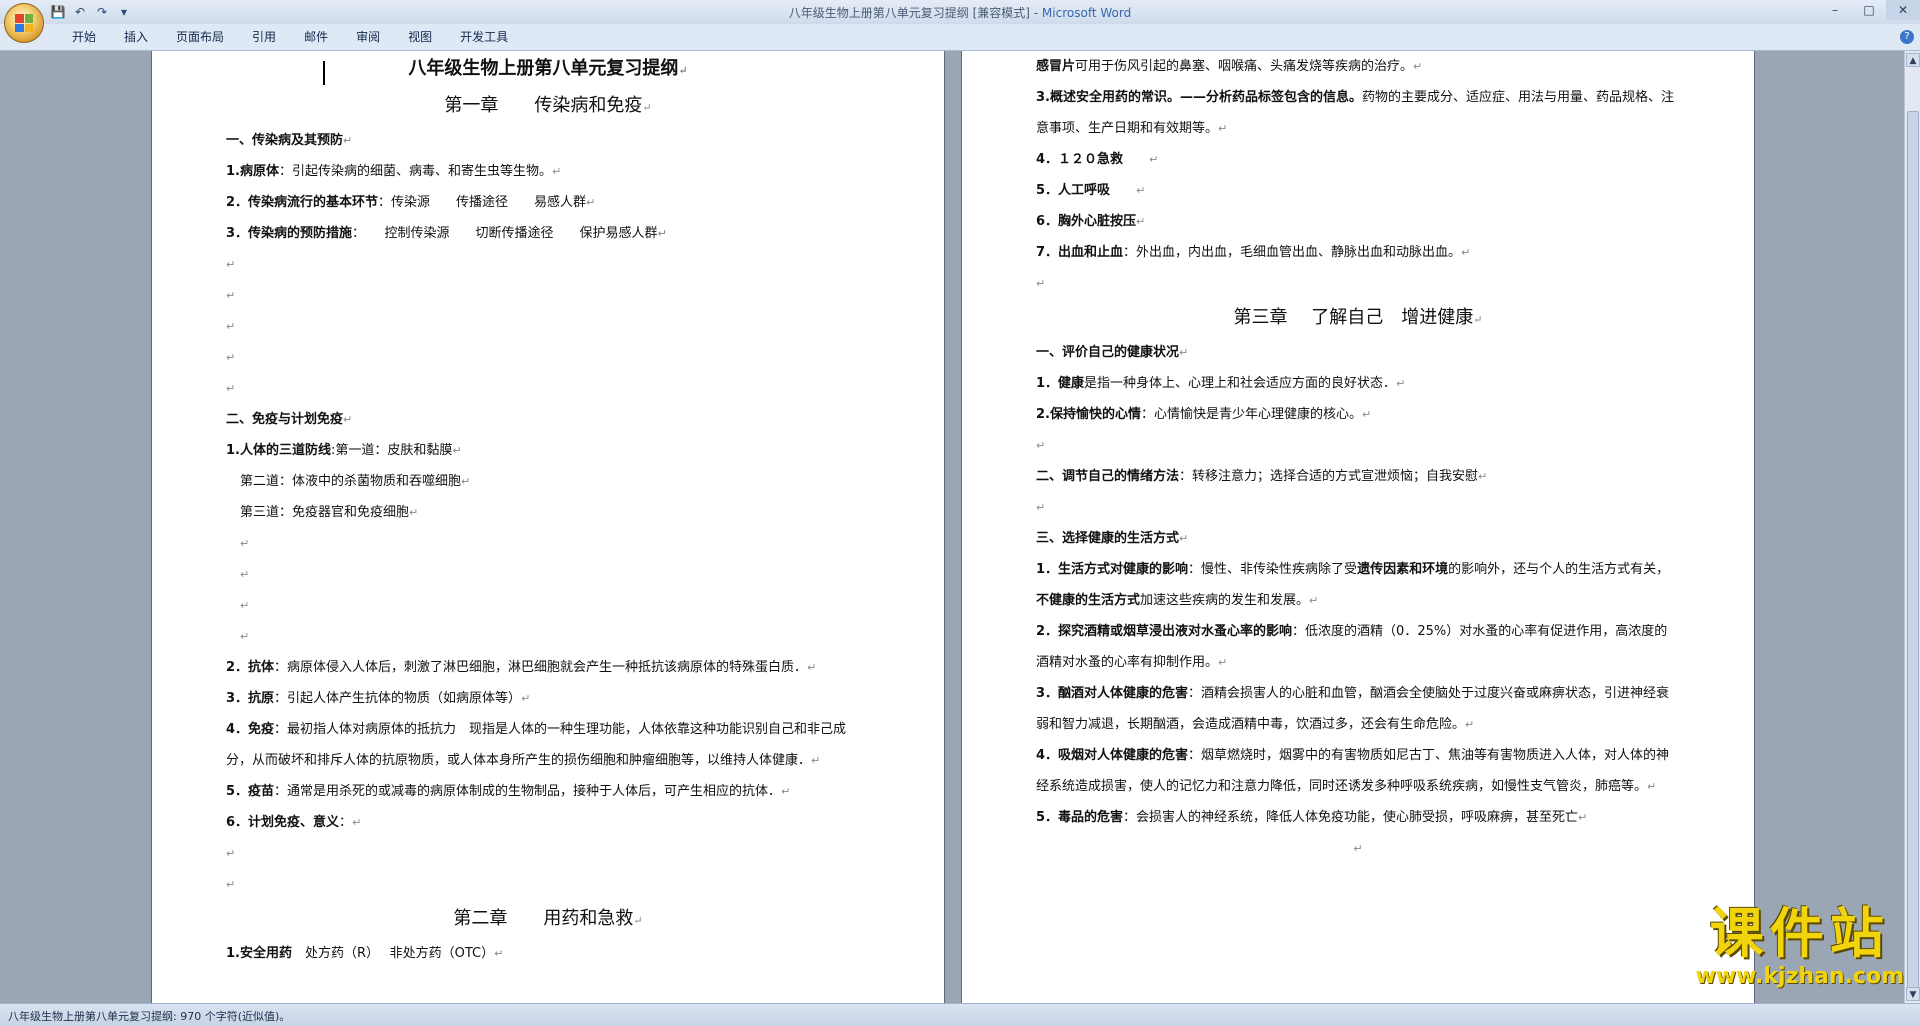 This screenshot has width=1920, height=1026. I want to click on paragraph: 2．传染病流行的基本环节：传染源 传播途径 易感人群↵, so click(411, 202).